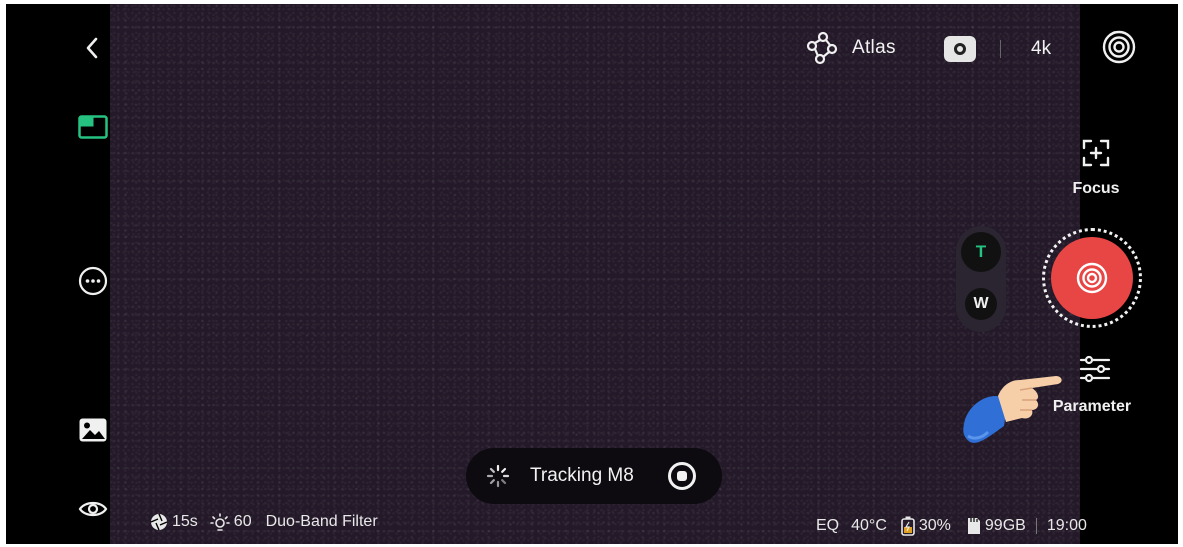 The height and width of the screenshot is (547, 1183). I want to click on focus-button: Focus, so click(1096, 169).